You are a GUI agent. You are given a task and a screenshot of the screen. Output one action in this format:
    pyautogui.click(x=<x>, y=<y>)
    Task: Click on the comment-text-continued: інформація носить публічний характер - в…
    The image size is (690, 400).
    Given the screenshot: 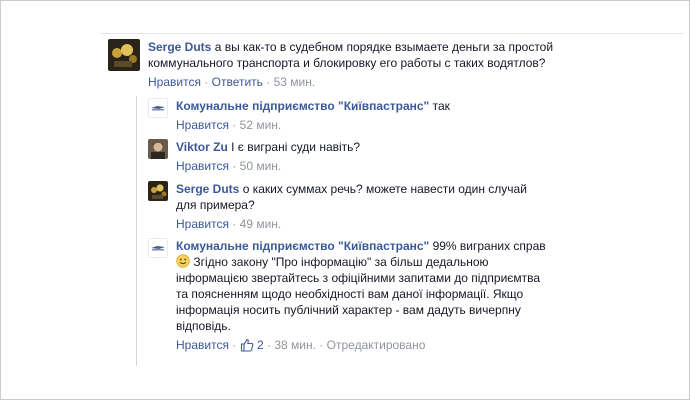 What is the action you would take?
    pyautogui.click(x=348, y=310)
    